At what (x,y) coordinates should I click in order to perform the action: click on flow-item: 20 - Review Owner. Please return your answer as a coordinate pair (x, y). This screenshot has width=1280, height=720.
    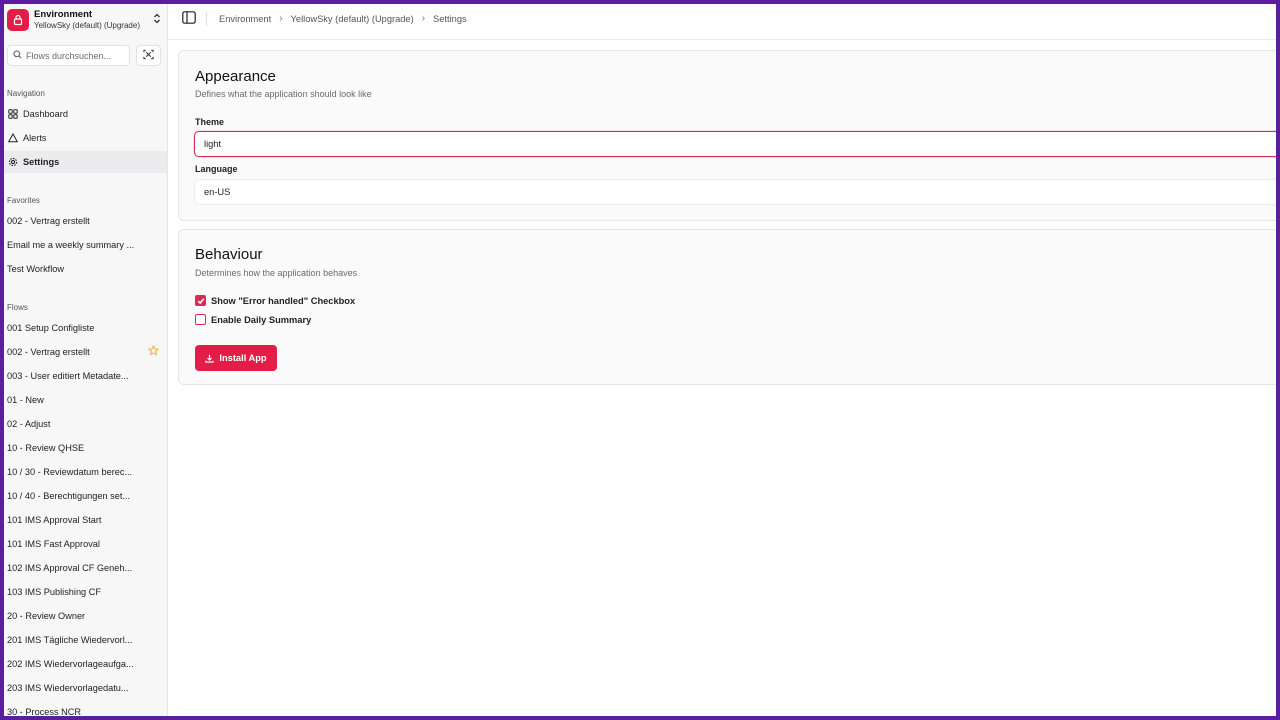
    Looking at the image, I should click on (85, 616).